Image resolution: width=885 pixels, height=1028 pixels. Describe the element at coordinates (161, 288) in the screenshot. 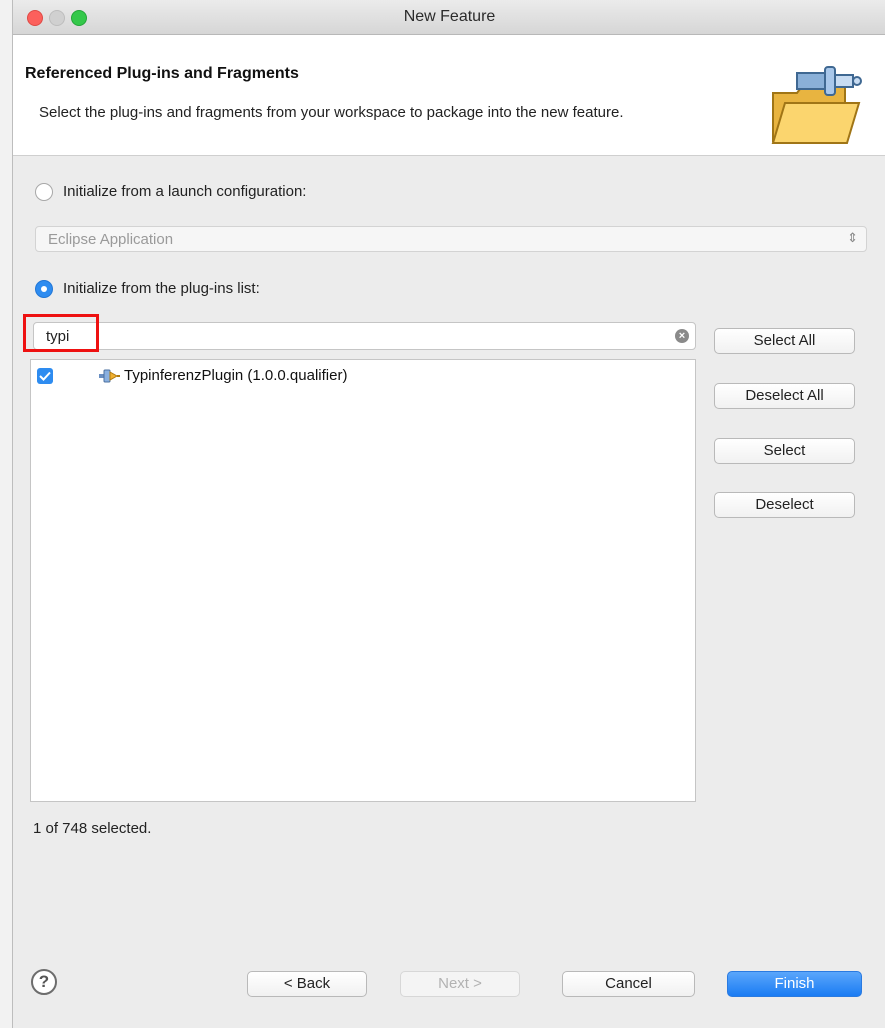

I see `plugins-list-label: Initialize from the plug-ins list:` at that location.